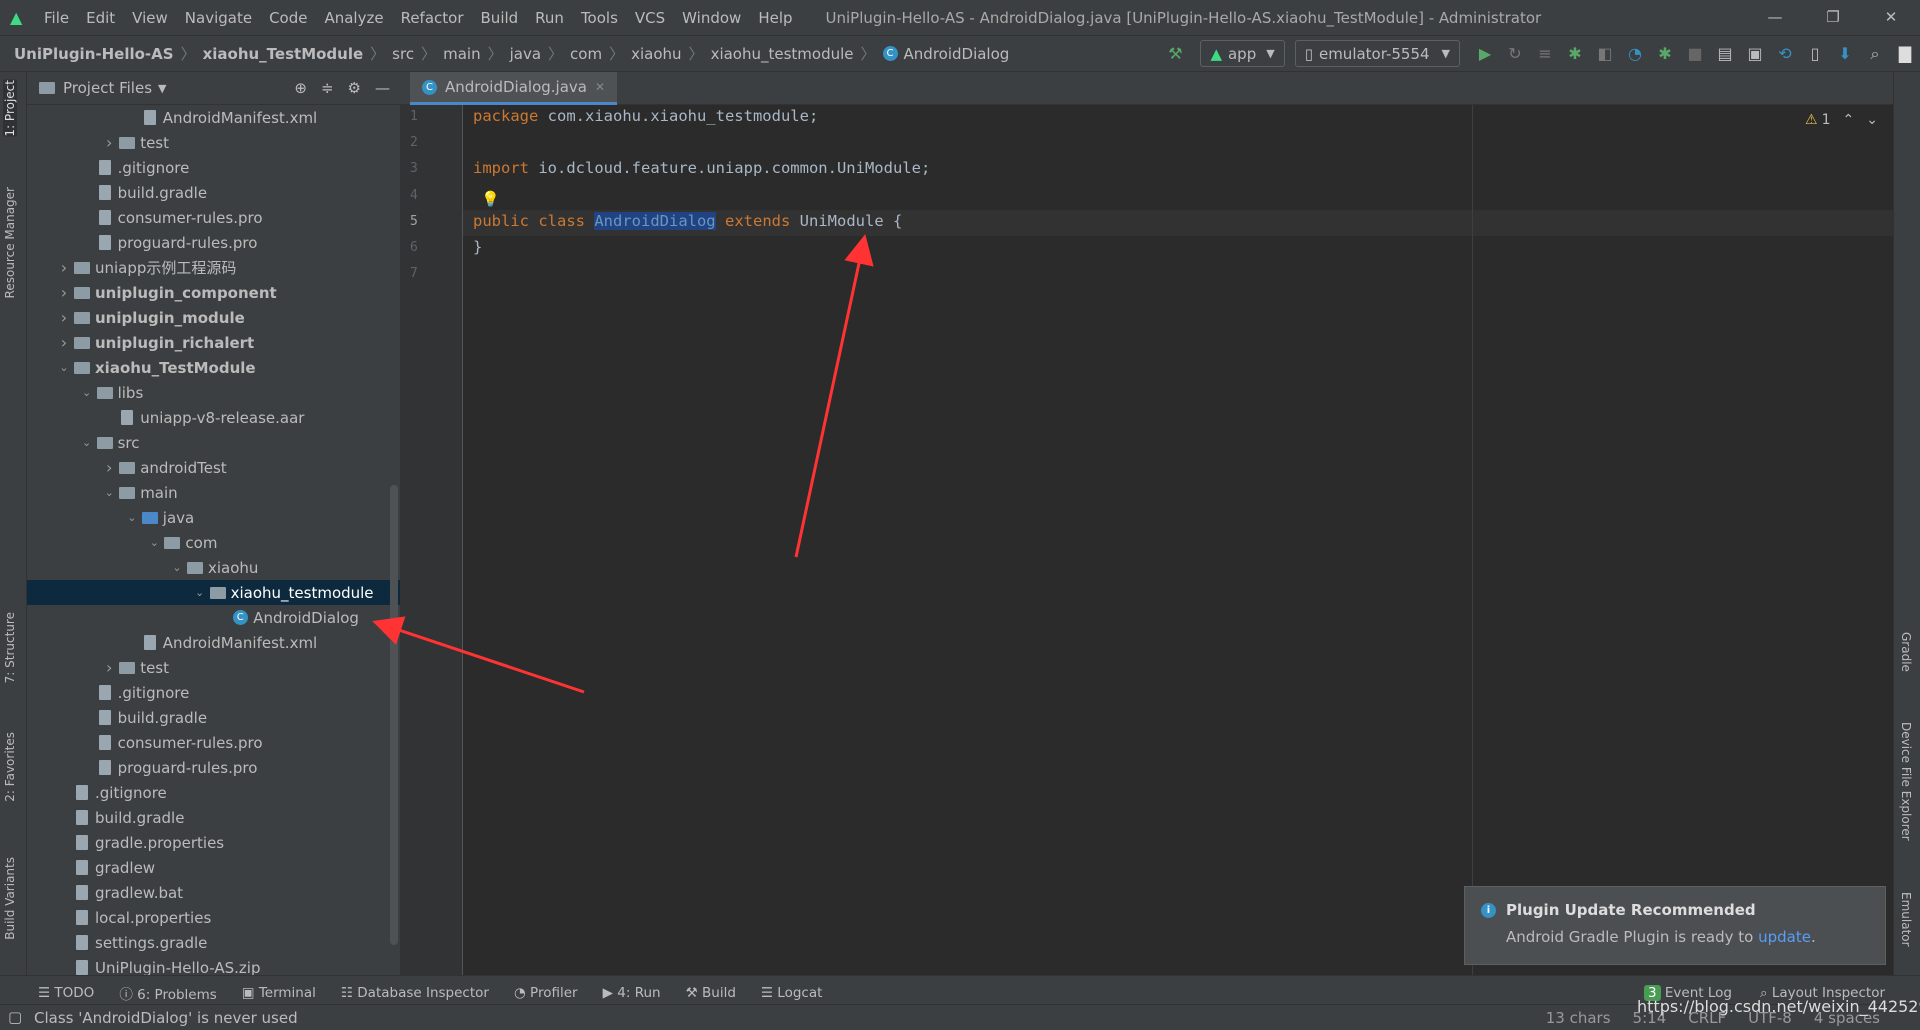  I want to click on tab-todo: ☰ TODO, so click(66, 993).